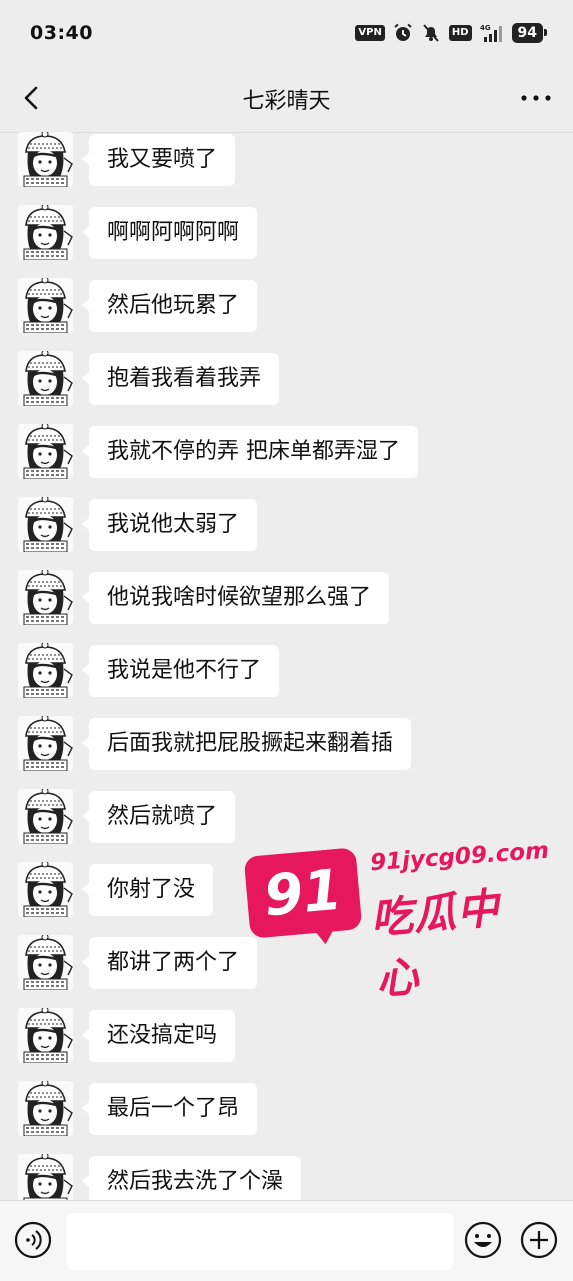 This screenshot has height=1281, width=573. Describe the element at coordinates (485, 28) in the screenshot. I see `svg-text: 4G` at that location.